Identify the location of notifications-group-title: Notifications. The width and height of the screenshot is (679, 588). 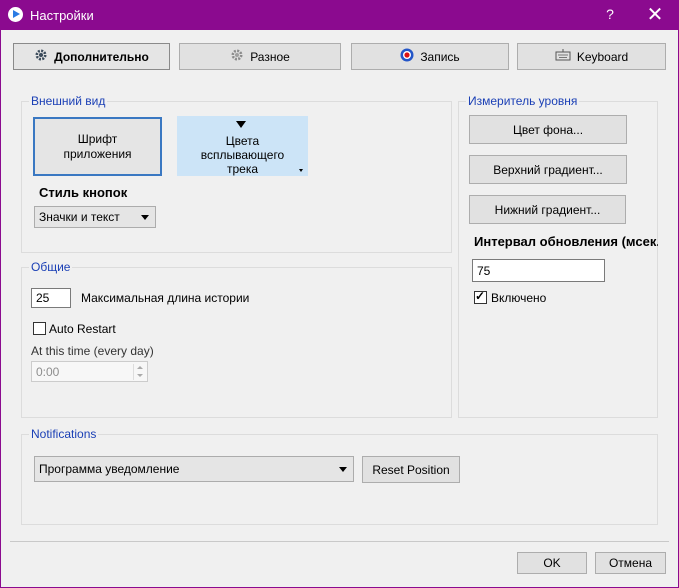
(64, 434).